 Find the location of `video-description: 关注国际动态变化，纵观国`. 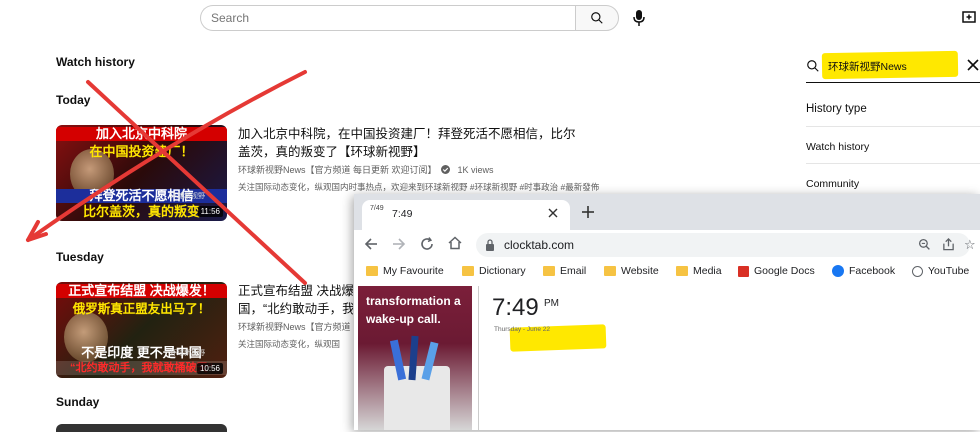

video-description: 关注国际动态变化，纵观国 is located at coordinates (289, 344).